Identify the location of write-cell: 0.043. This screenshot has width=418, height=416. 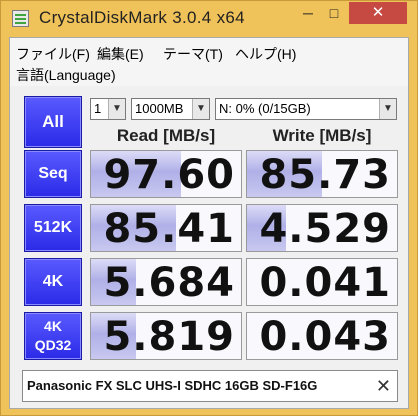
(322, 336).